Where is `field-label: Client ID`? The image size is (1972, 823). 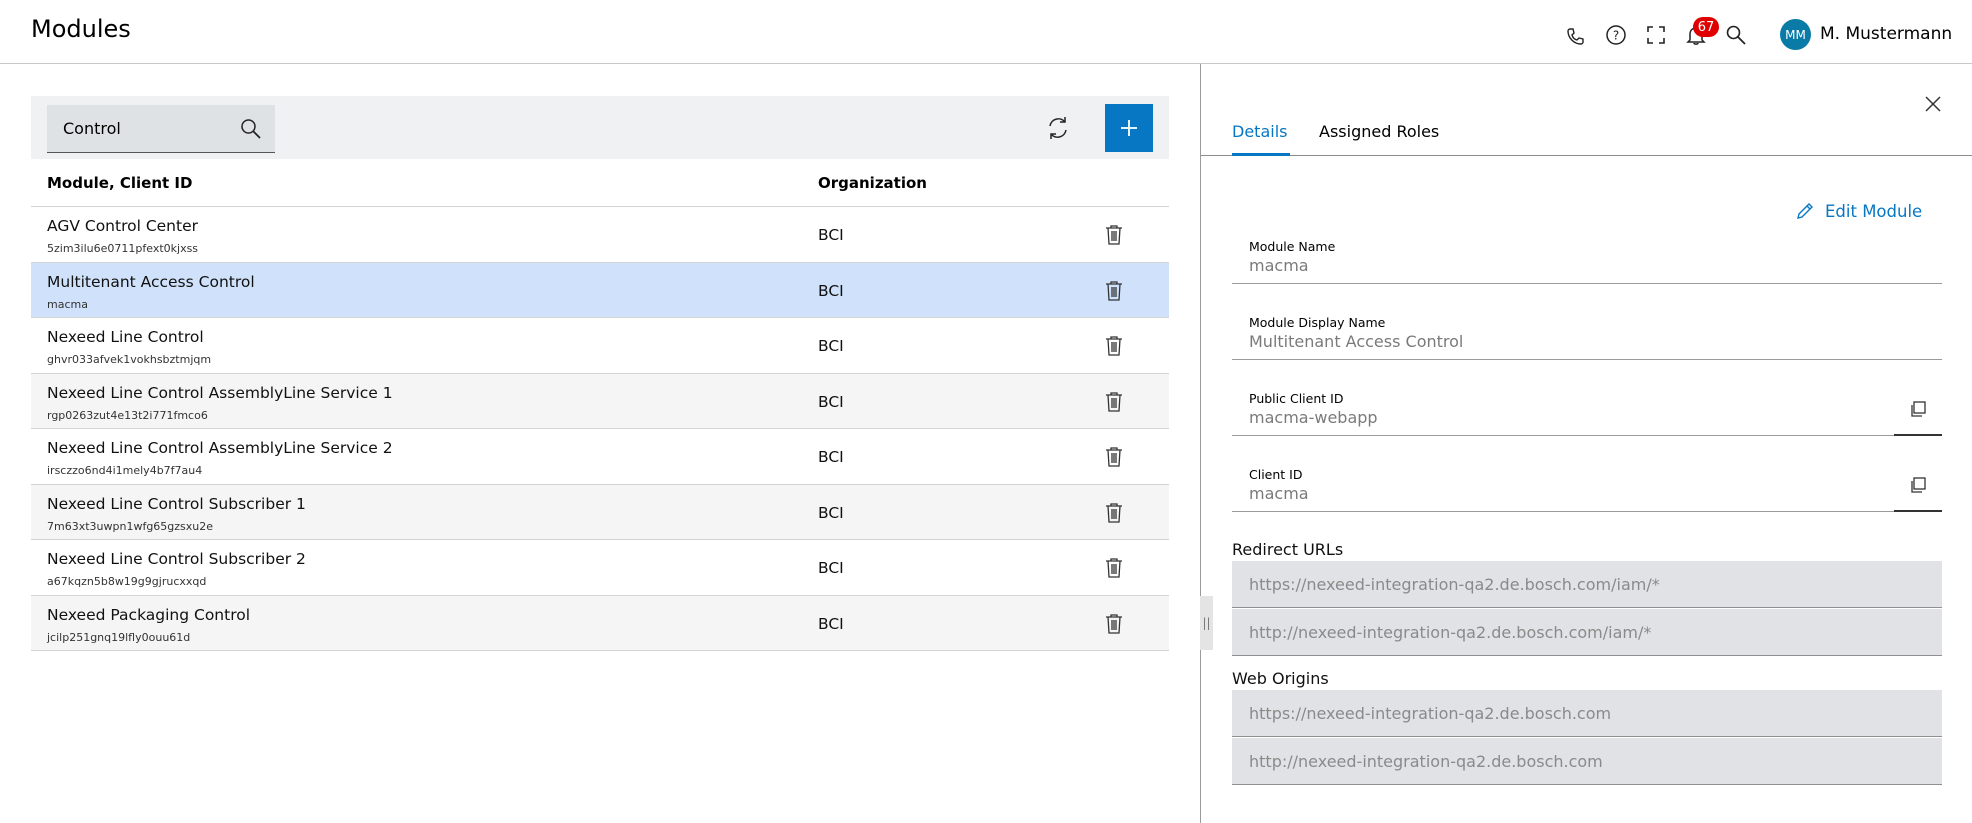 field-label: Client ID is located at coordinates (1276, 474).